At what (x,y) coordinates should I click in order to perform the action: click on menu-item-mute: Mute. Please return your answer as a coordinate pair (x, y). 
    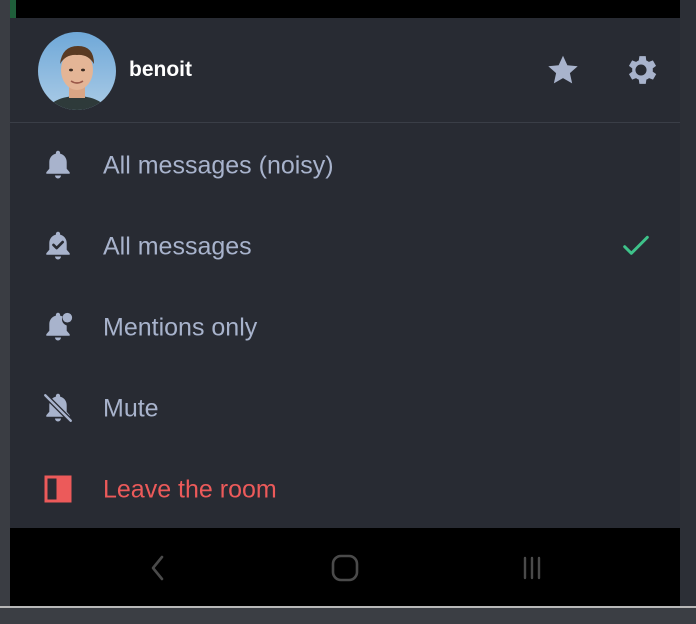
    Looking at the image, I should click on (345, 408).